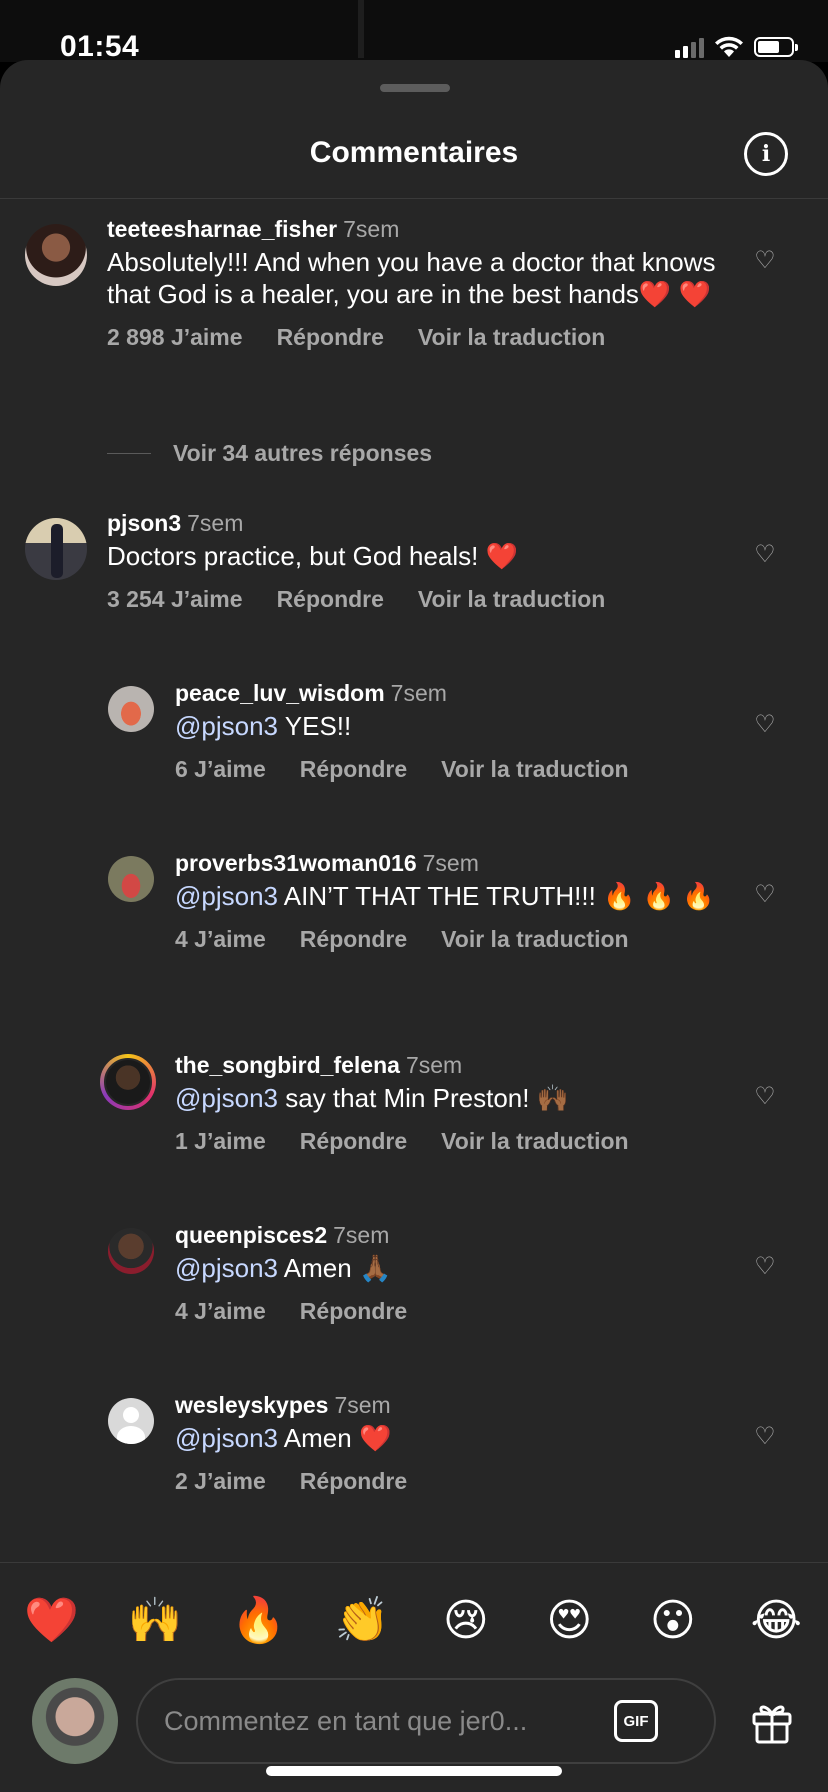 The image size is (828, 1792). I want to click on emoji-heart-eyes-button: 😍, so click(569, 1620).